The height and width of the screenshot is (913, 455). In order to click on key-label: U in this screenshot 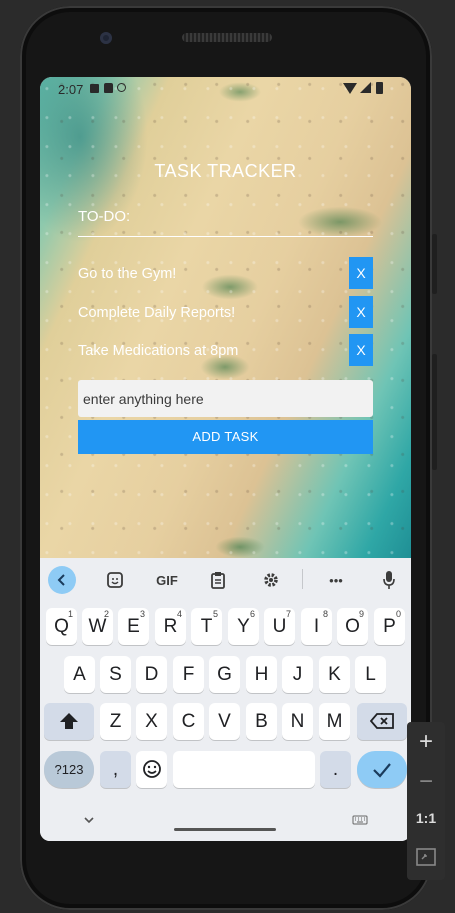, I will do `click(279, 626)`.